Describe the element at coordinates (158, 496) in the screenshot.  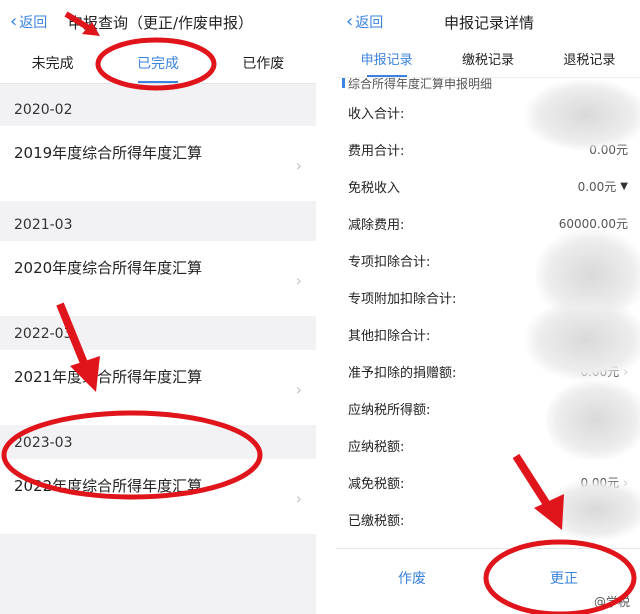
I see `record-item-highlighted: 2022年度综合所得年度汇算 ›` at that location.